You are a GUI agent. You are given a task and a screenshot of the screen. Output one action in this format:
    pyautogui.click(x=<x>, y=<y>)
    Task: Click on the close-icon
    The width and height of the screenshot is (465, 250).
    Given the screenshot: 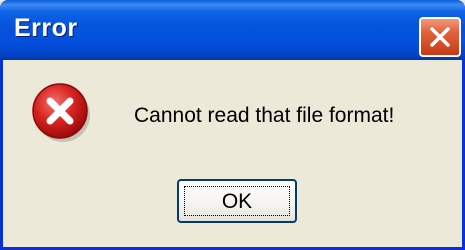 What is the action you would take?
    pyautogui.click(x=440, y=37)
    